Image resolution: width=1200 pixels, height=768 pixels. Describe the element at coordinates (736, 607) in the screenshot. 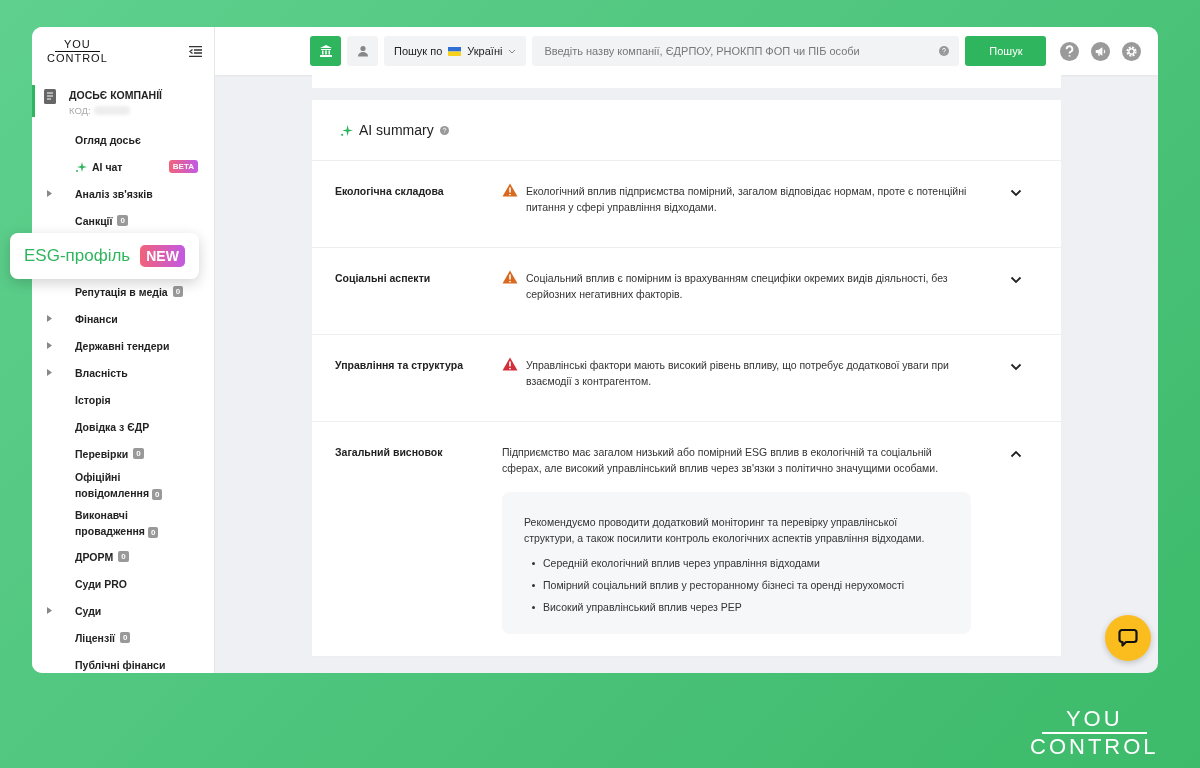

I see `bullet-item: Високий управлінський вплив через PEP` at that location.